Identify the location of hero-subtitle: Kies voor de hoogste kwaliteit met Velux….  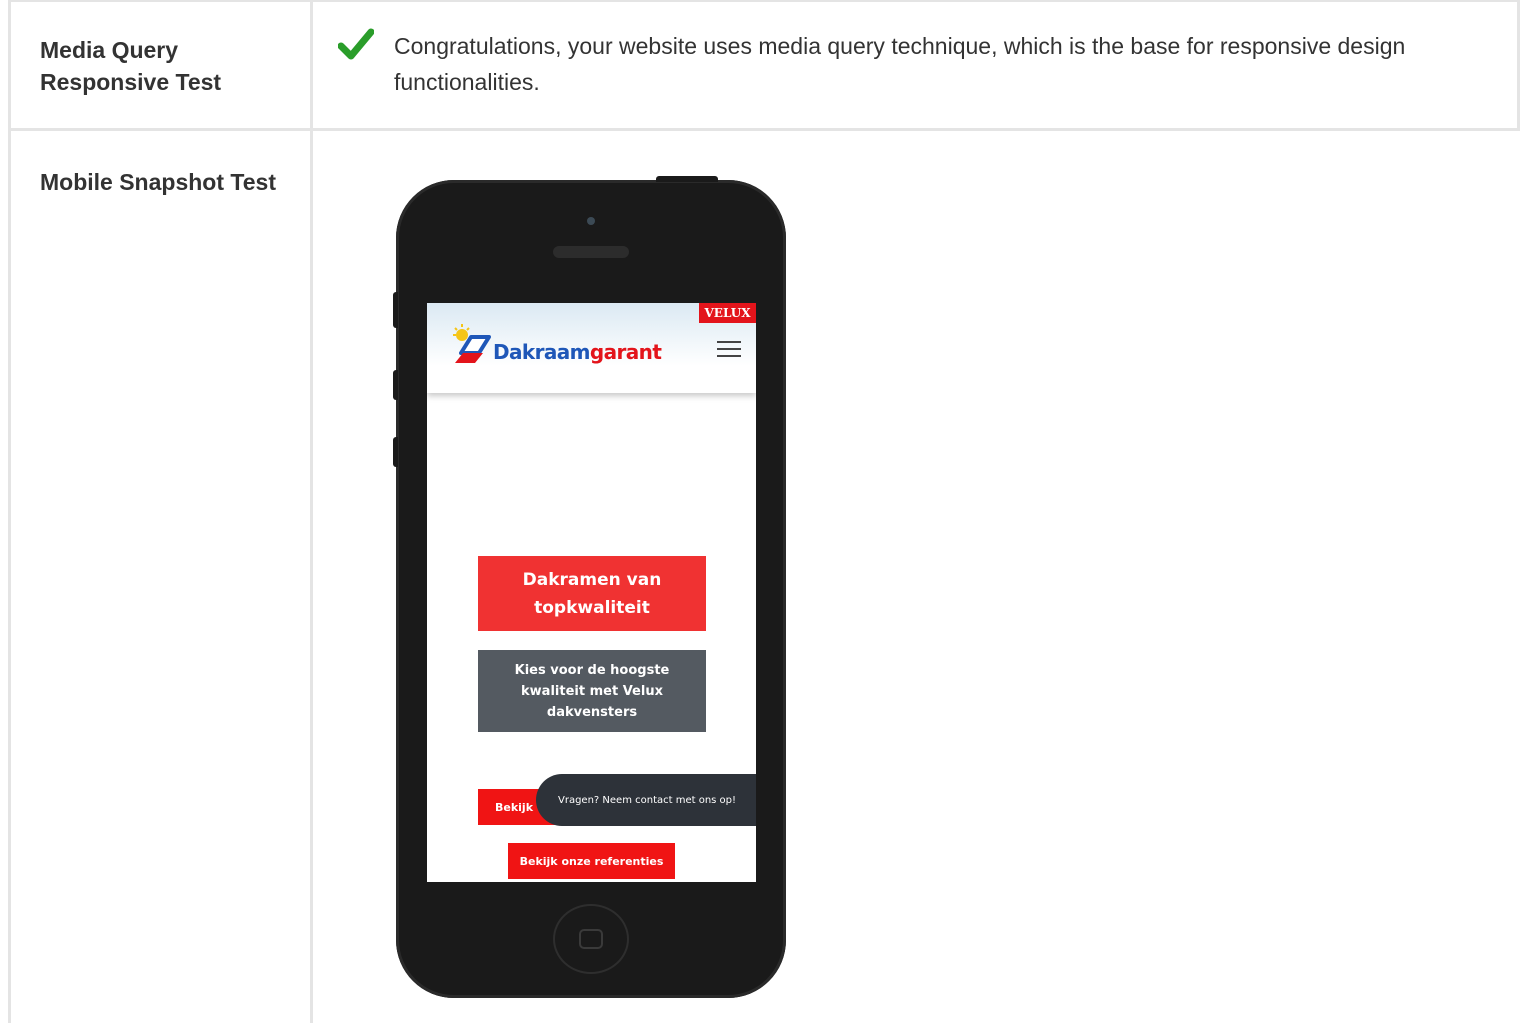
(592, 691).